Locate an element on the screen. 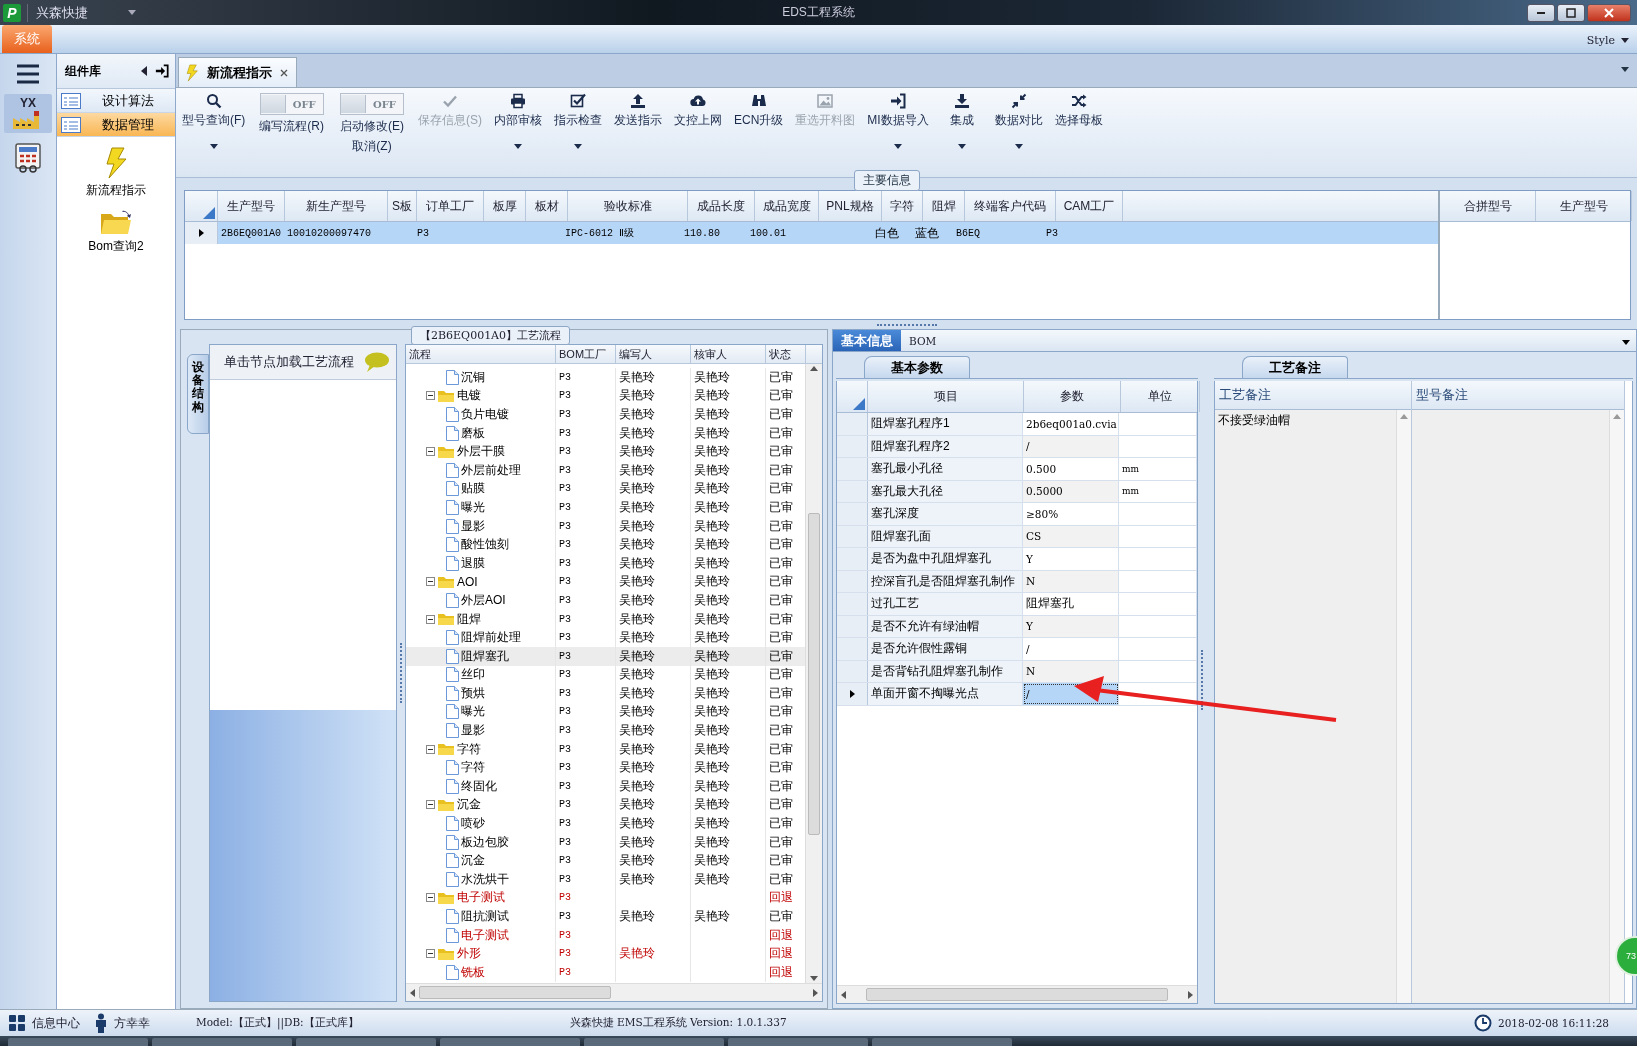 This screenshot has width=1637, height=1046. maximize-icon is located at coordinates (1571, 12).